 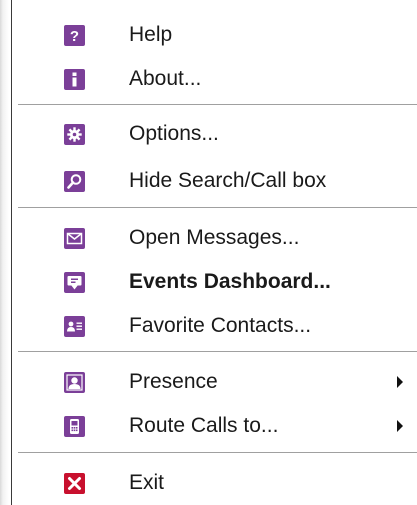 What do you see at coordinates (74, 326) in the screenshot?
I see `contact-card-icon` at bounding box center [74, 326].